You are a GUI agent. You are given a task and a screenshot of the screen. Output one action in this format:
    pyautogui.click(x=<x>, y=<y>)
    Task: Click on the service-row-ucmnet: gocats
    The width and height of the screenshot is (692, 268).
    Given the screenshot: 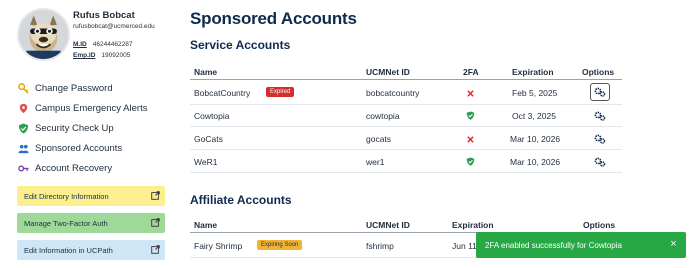 What is the action you would take?
    pyautogui.click(x=379, y=139)
    